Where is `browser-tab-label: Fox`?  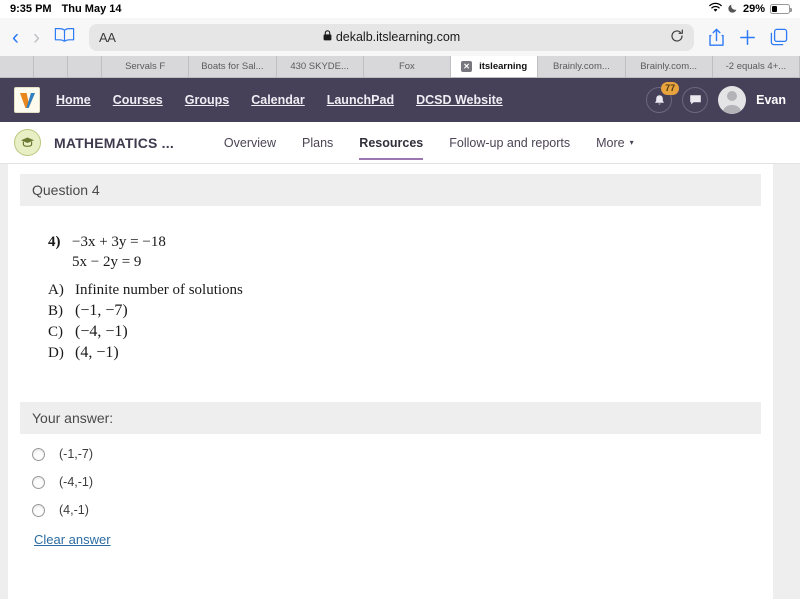 browser-tab-label: Fox is located at coordinates (406, 66).